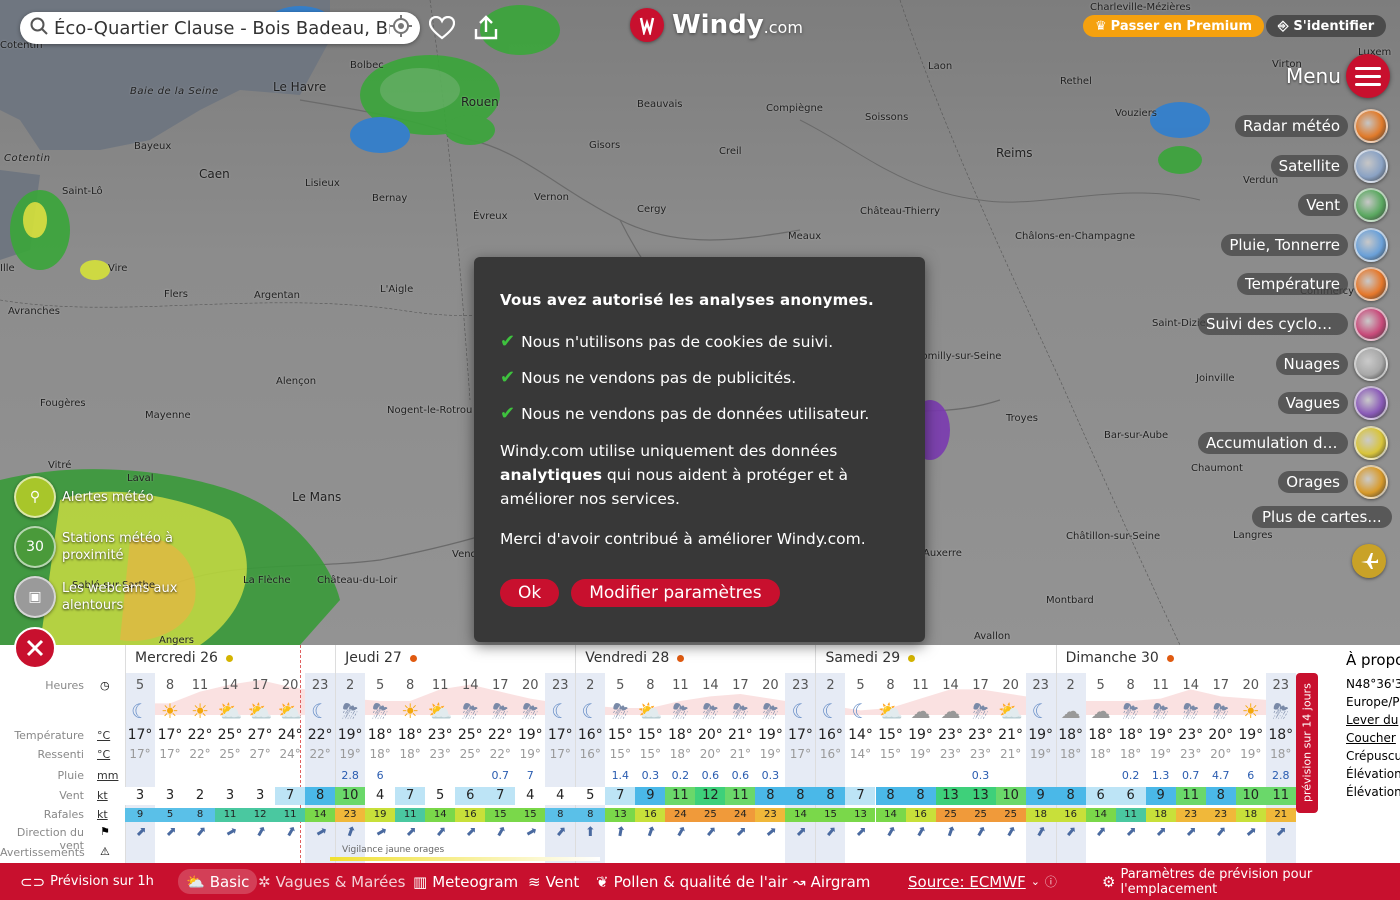 This screenshot has height=900, width=1400. I want to click on layer-item: Vent, so click(1343, 205).